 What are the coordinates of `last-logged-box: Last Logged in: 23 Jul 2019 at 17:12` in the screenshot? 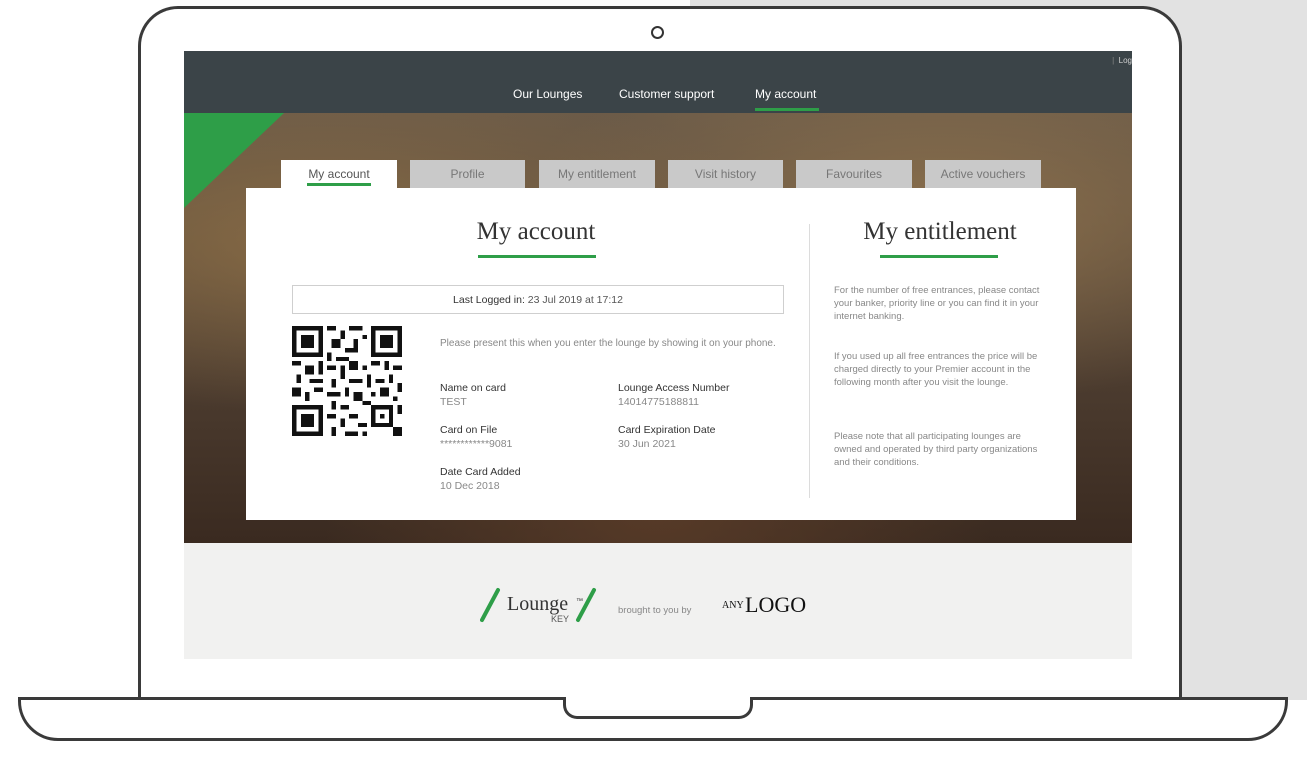 It's located at (538, 299).